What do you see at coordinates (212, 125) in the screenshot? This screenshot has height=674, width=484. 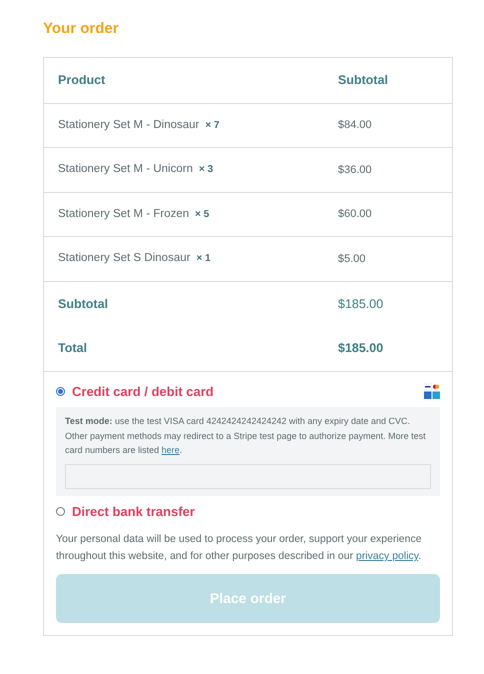 I see `quantity-label: × 7` at bounding box center [212, 125].